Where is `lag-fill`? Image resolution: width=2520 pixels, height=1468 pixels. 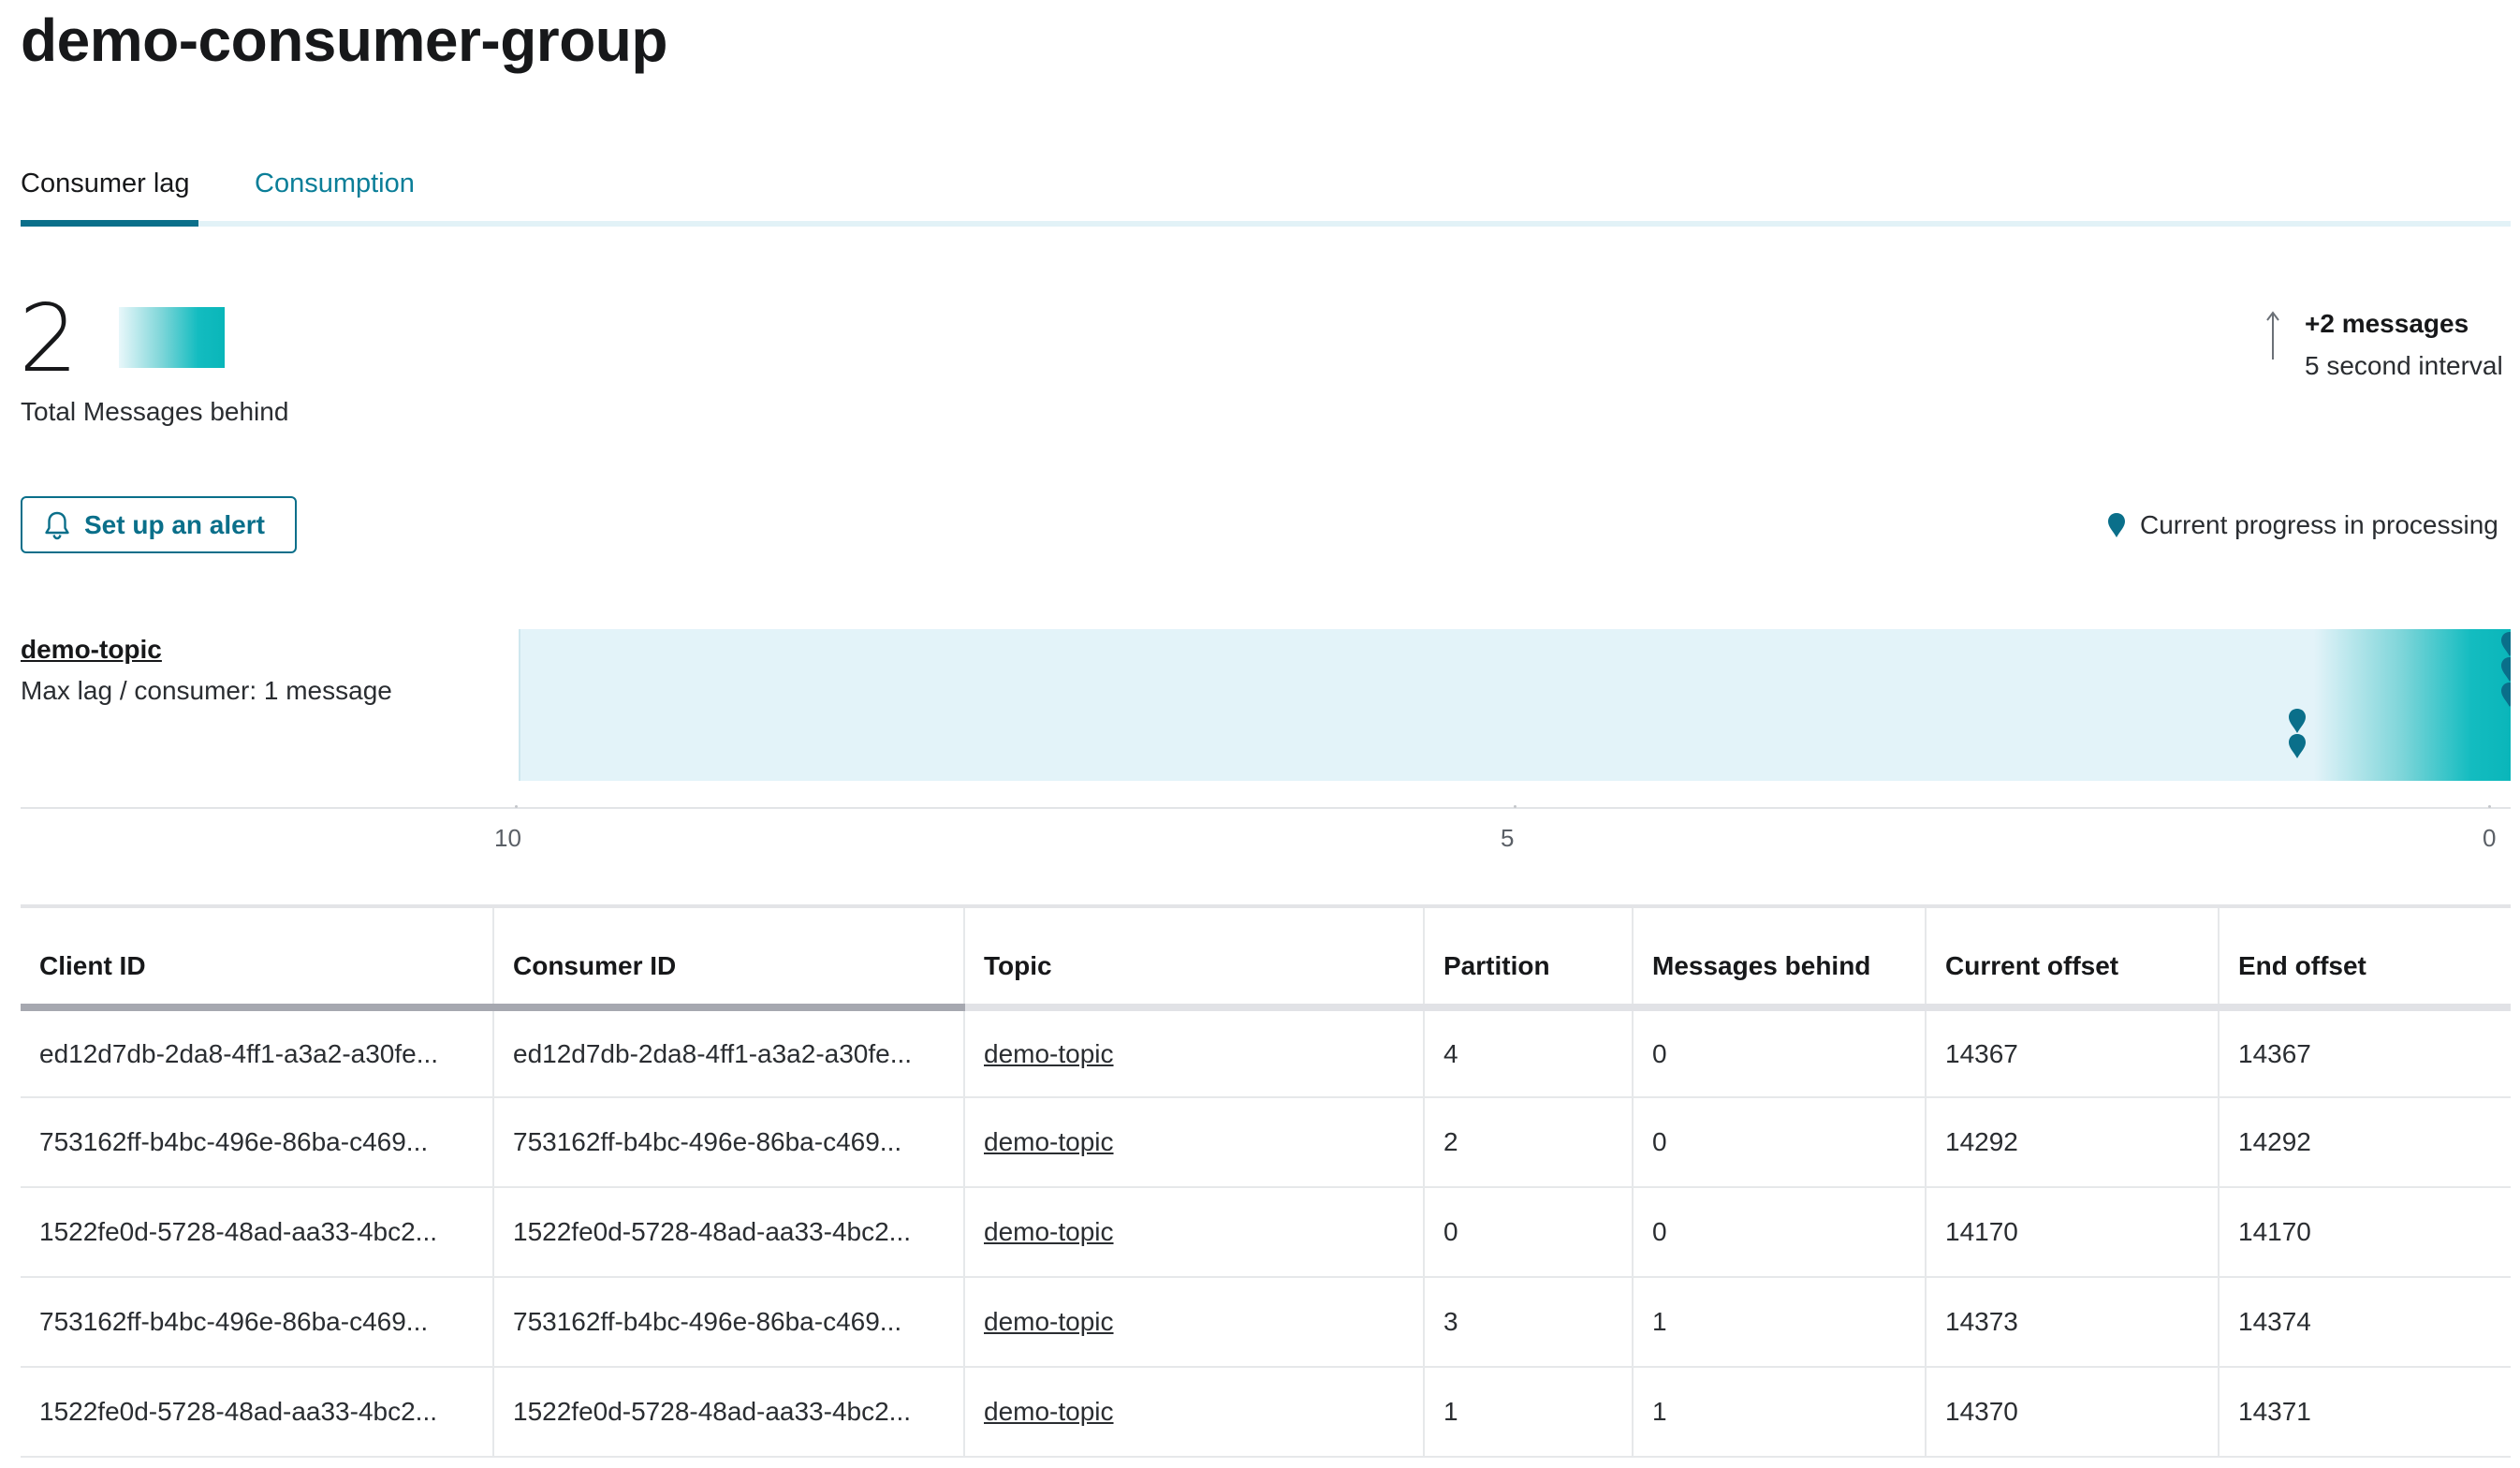 lag-fill is located at coordinates (2412, 705).